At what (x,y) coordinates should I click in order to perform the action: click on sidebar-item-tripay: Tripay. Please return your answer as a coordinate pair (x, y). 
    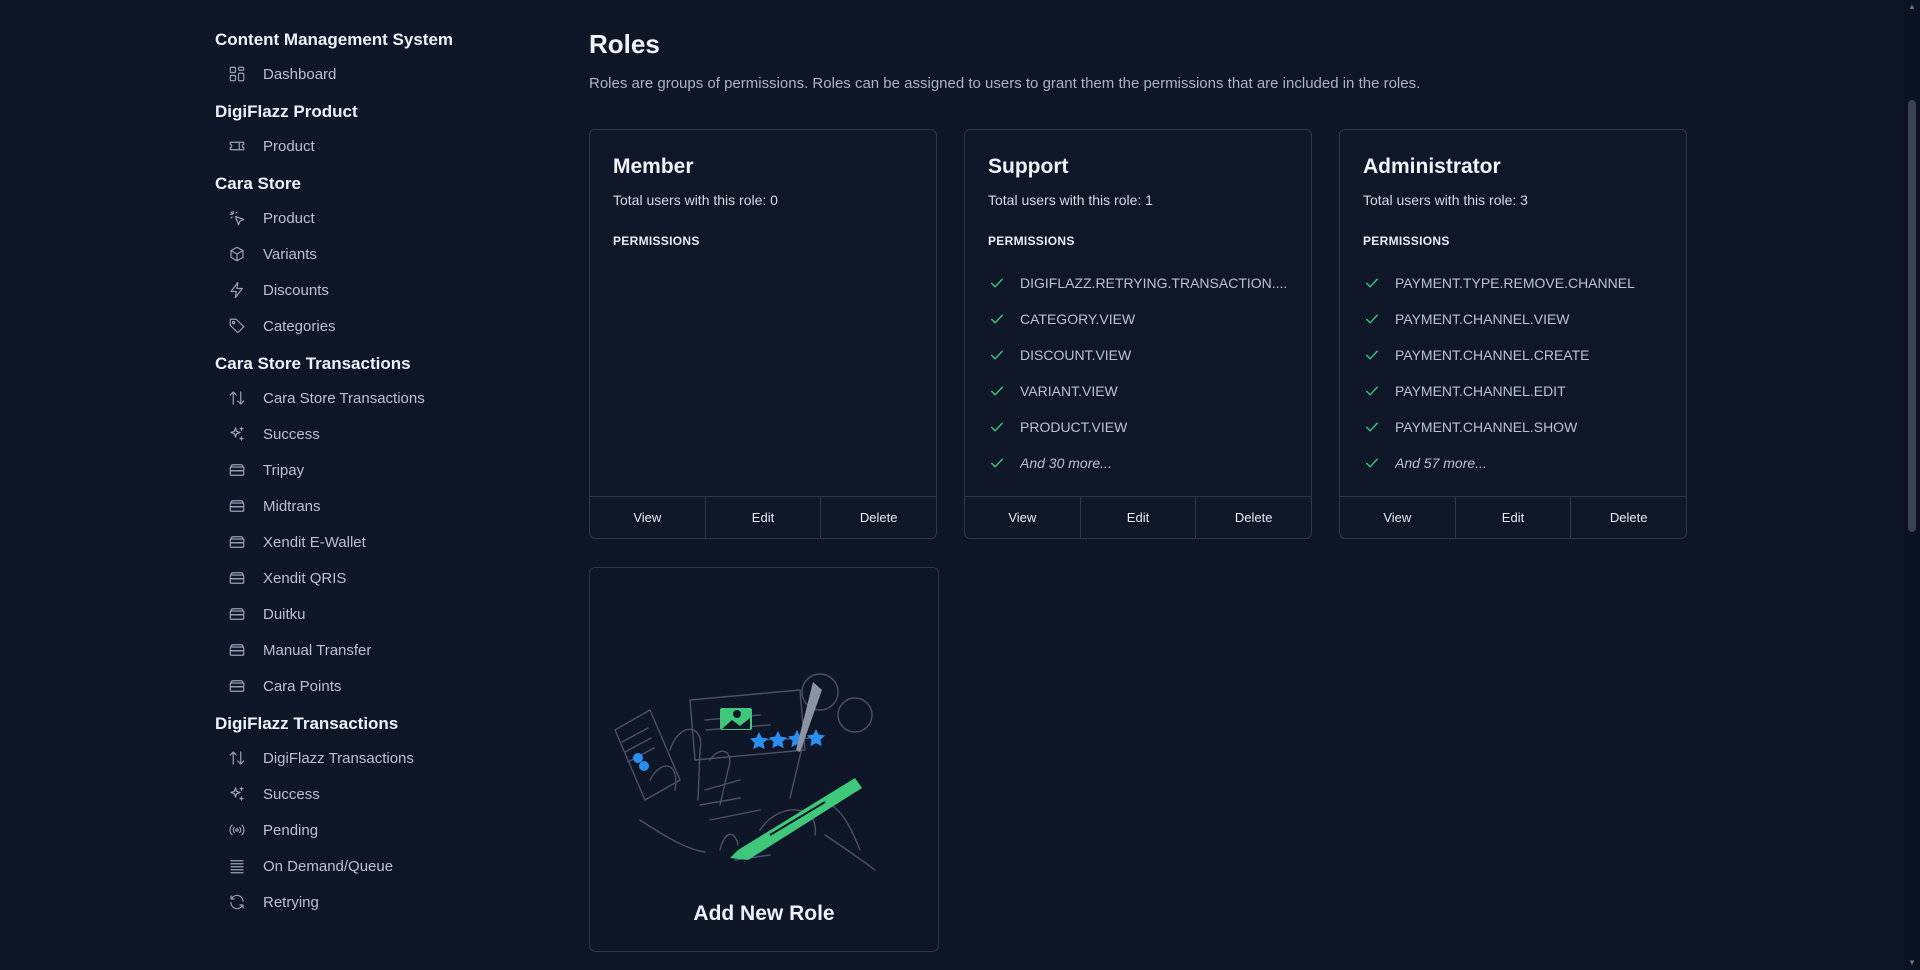
    Looking at the image, I should click on (375, 470).